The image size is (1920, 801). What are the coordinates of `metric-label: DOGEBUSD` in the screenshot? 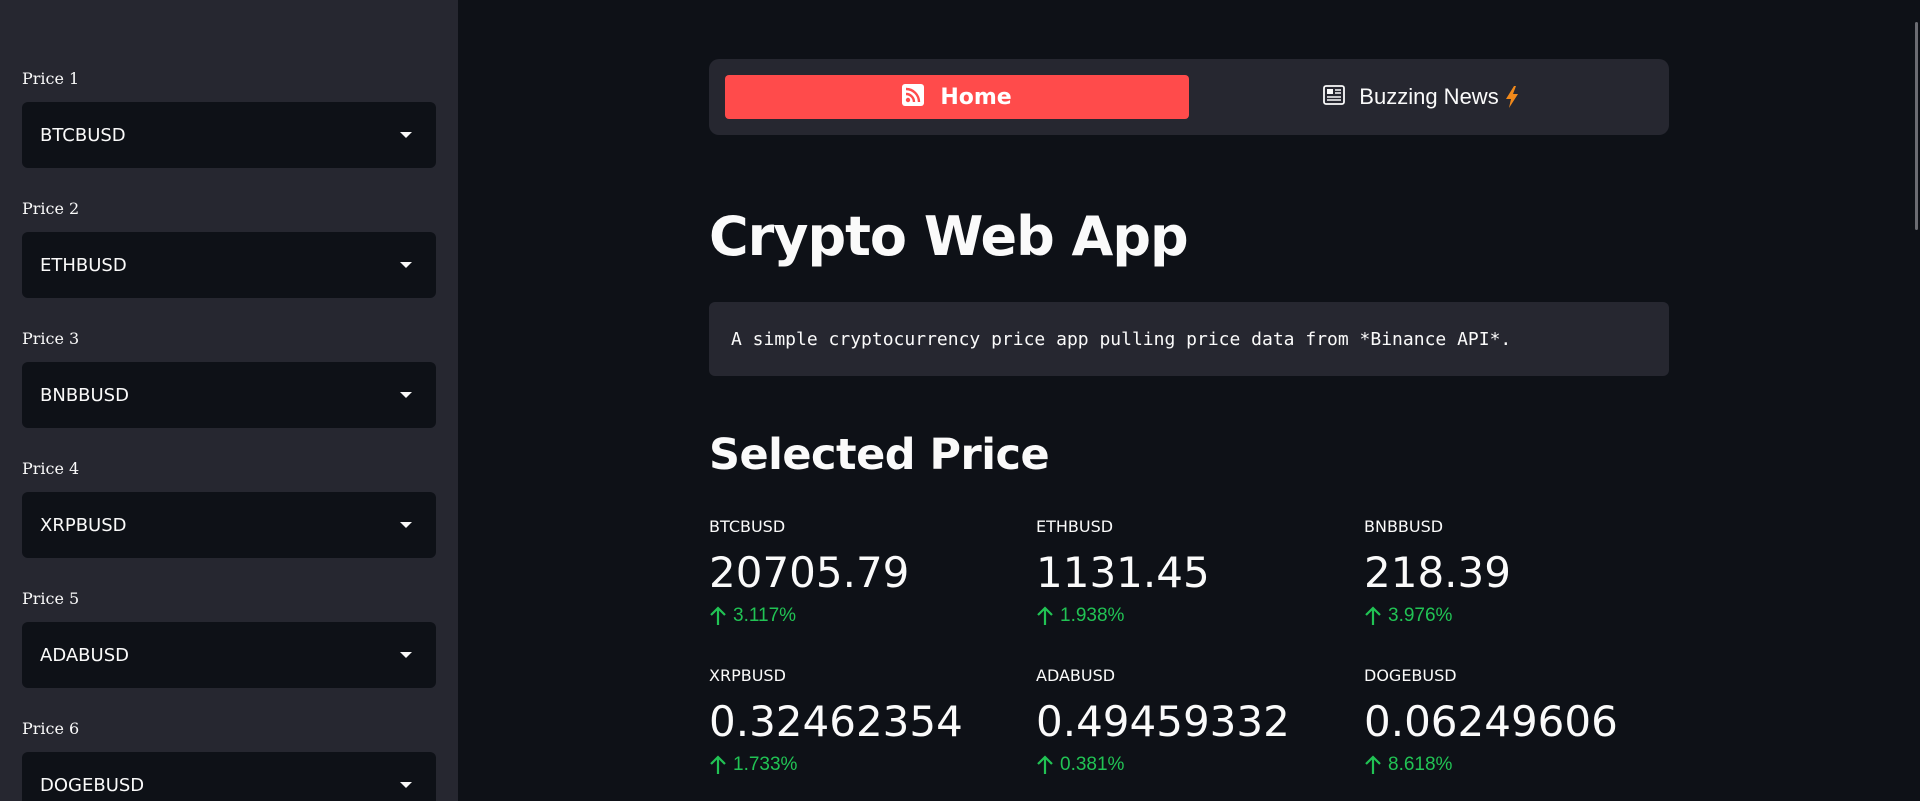 It's located at (1410, 675).